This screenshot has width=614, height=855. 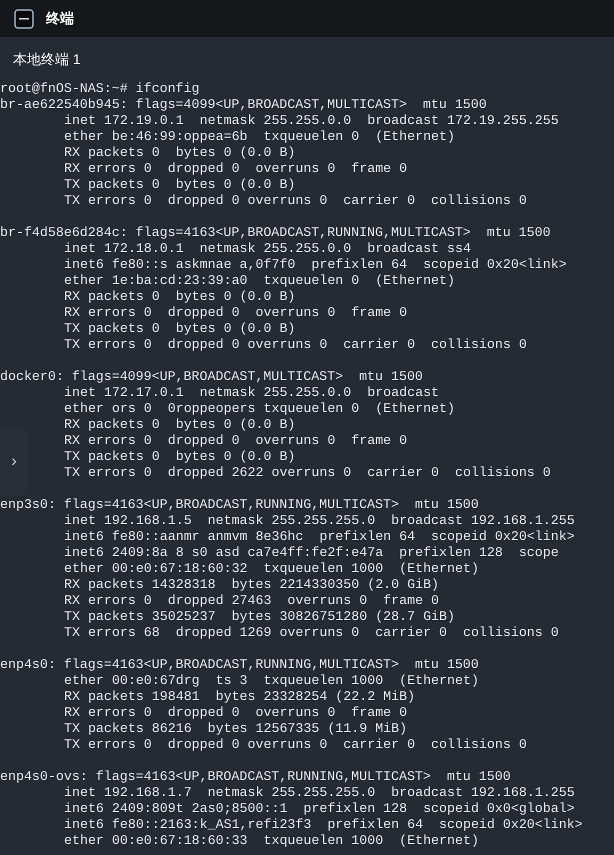 I want to click on terminal-line: TX packets 86216 bytes 12567335 (11.9 MiB), so click(x=236, y=729).